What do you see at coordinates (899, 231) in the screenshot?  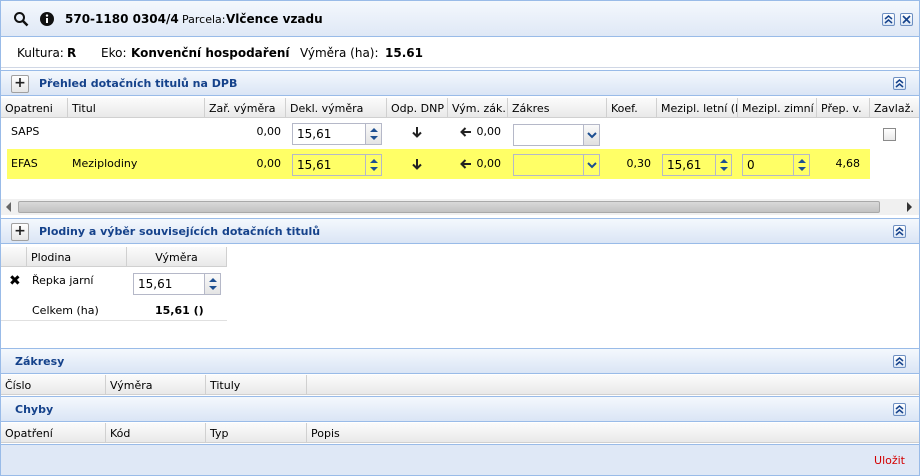 I see `collapse-plodiny-icon` at bounding box center [899, 231].